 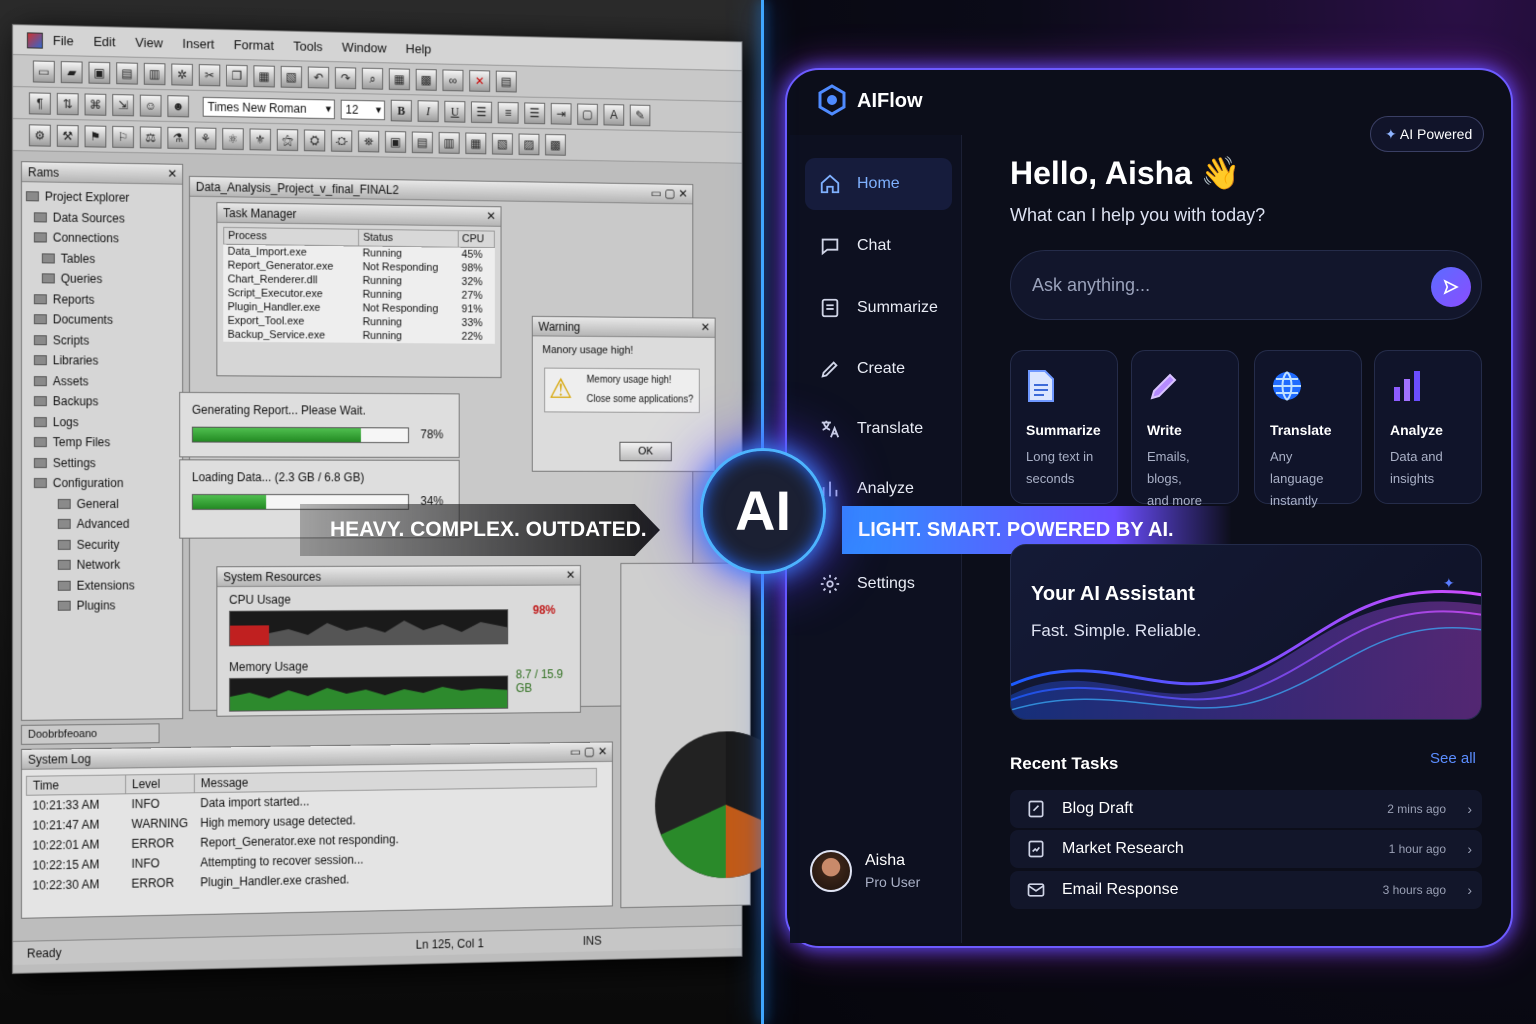 I want to click on align-right-icon: ☰, so click(x=535, y=112).